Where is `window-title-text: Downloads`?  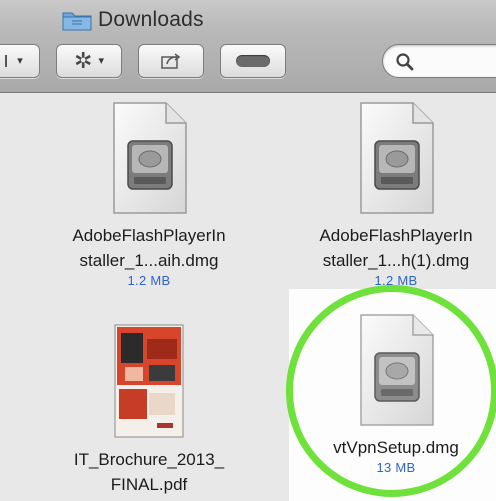 window-title-text: Downloads is located at coordinates (151, 19).